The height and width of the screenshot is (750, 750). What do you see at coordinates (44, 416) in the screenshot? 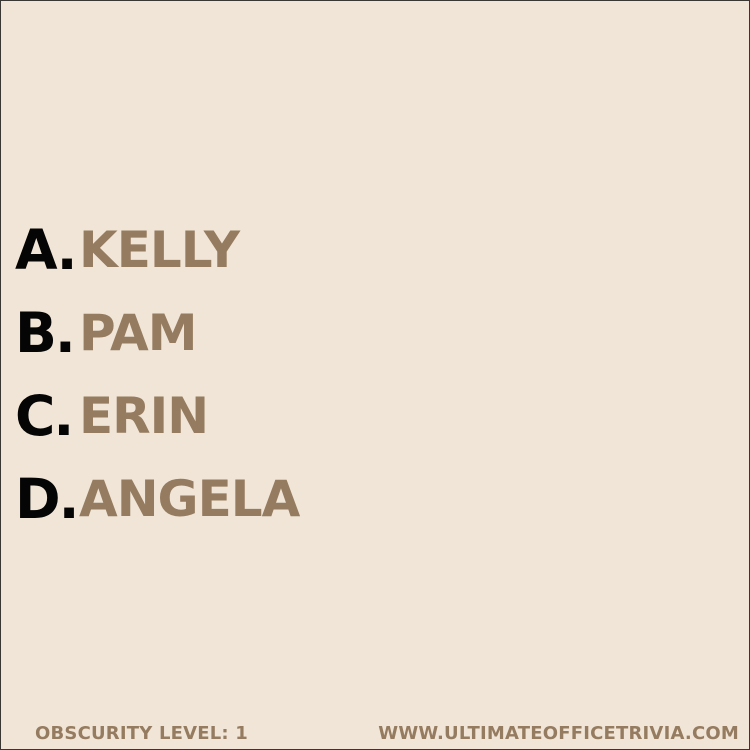
I see `option-letter: C.` at bounding box center [44, 416].